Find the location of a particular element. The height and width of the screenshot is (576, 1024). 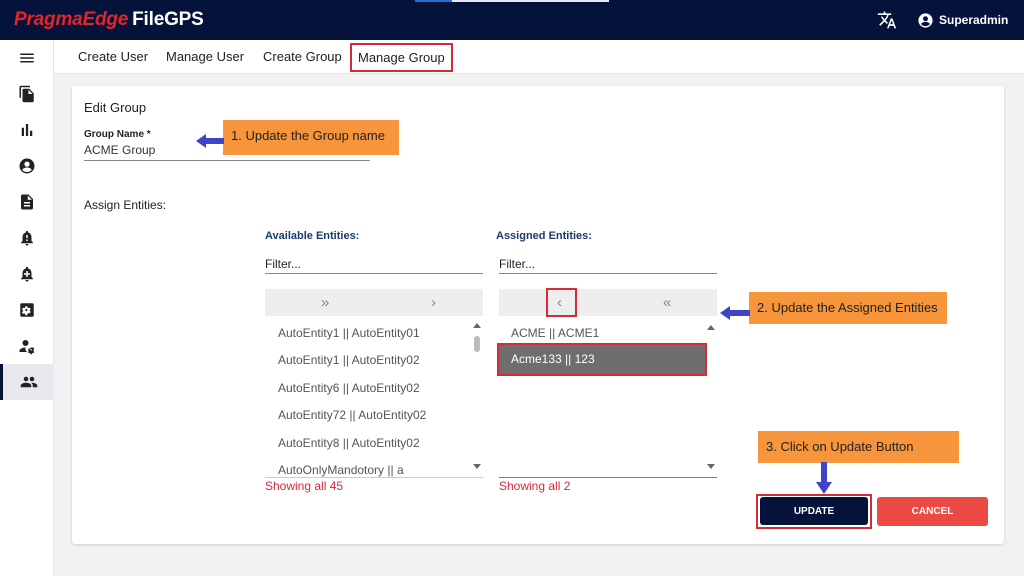

available-filter-underline is located at coordinates (374, 273).